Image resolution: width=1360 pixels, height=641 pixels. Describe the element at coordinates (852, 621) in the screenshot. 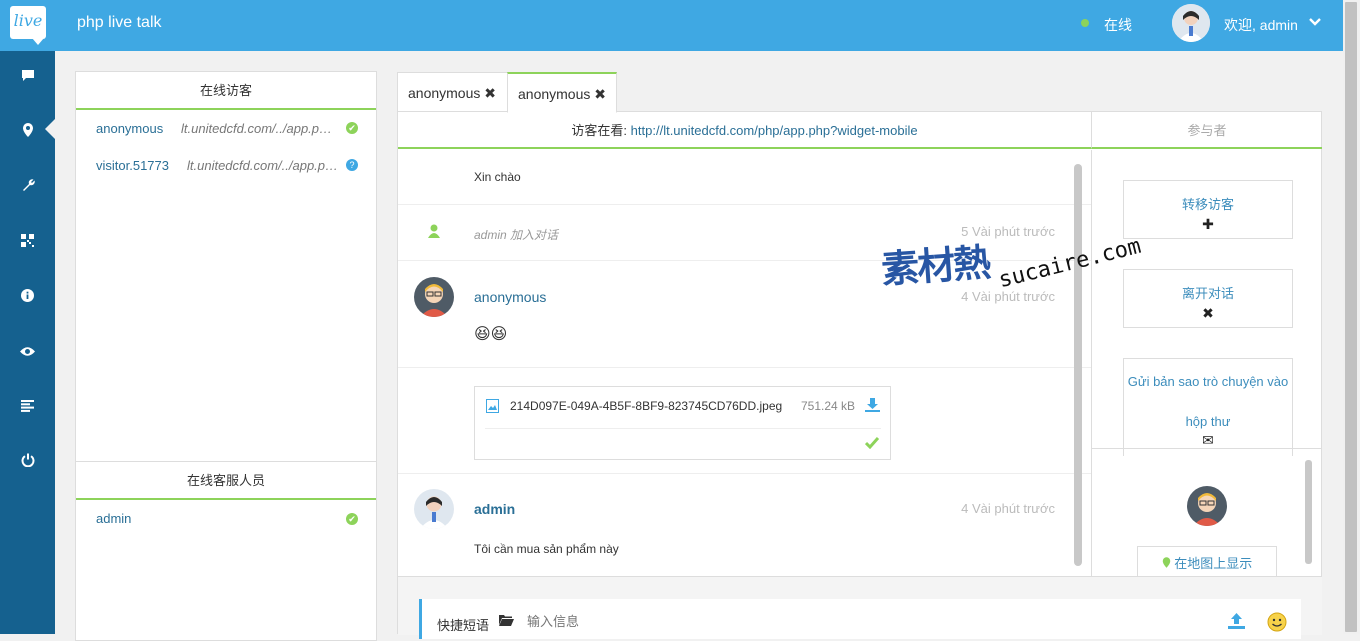

I see `message-input` at that location.